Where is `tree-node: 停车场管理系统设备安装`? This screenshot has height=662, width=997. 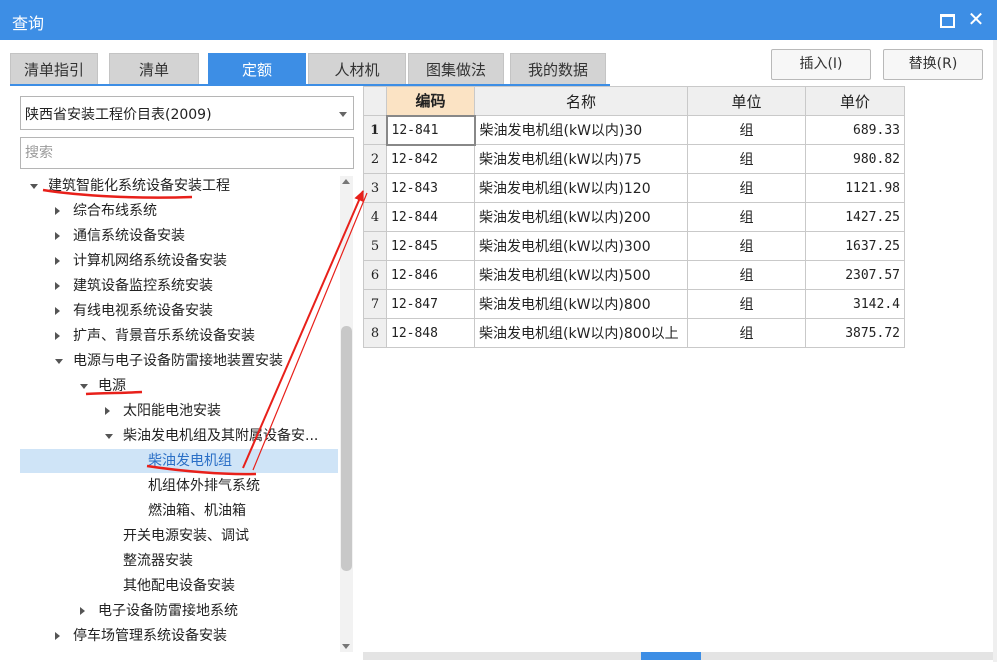
tree-node: 停车场管理系统设备安装 is located at coordinates (179, 636).